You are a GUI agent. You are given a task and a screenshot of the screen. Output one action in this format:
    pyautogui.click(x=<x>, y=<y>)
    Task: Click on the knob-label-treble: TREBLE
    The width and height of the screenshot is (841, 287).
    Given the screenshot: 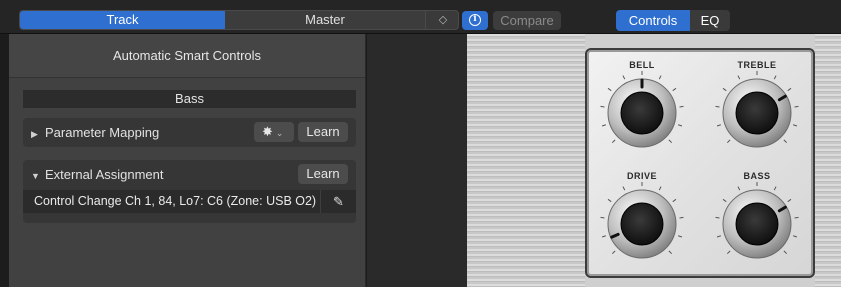 What is the action you would take?
    pyautogui.click(x=757, y=65)
    